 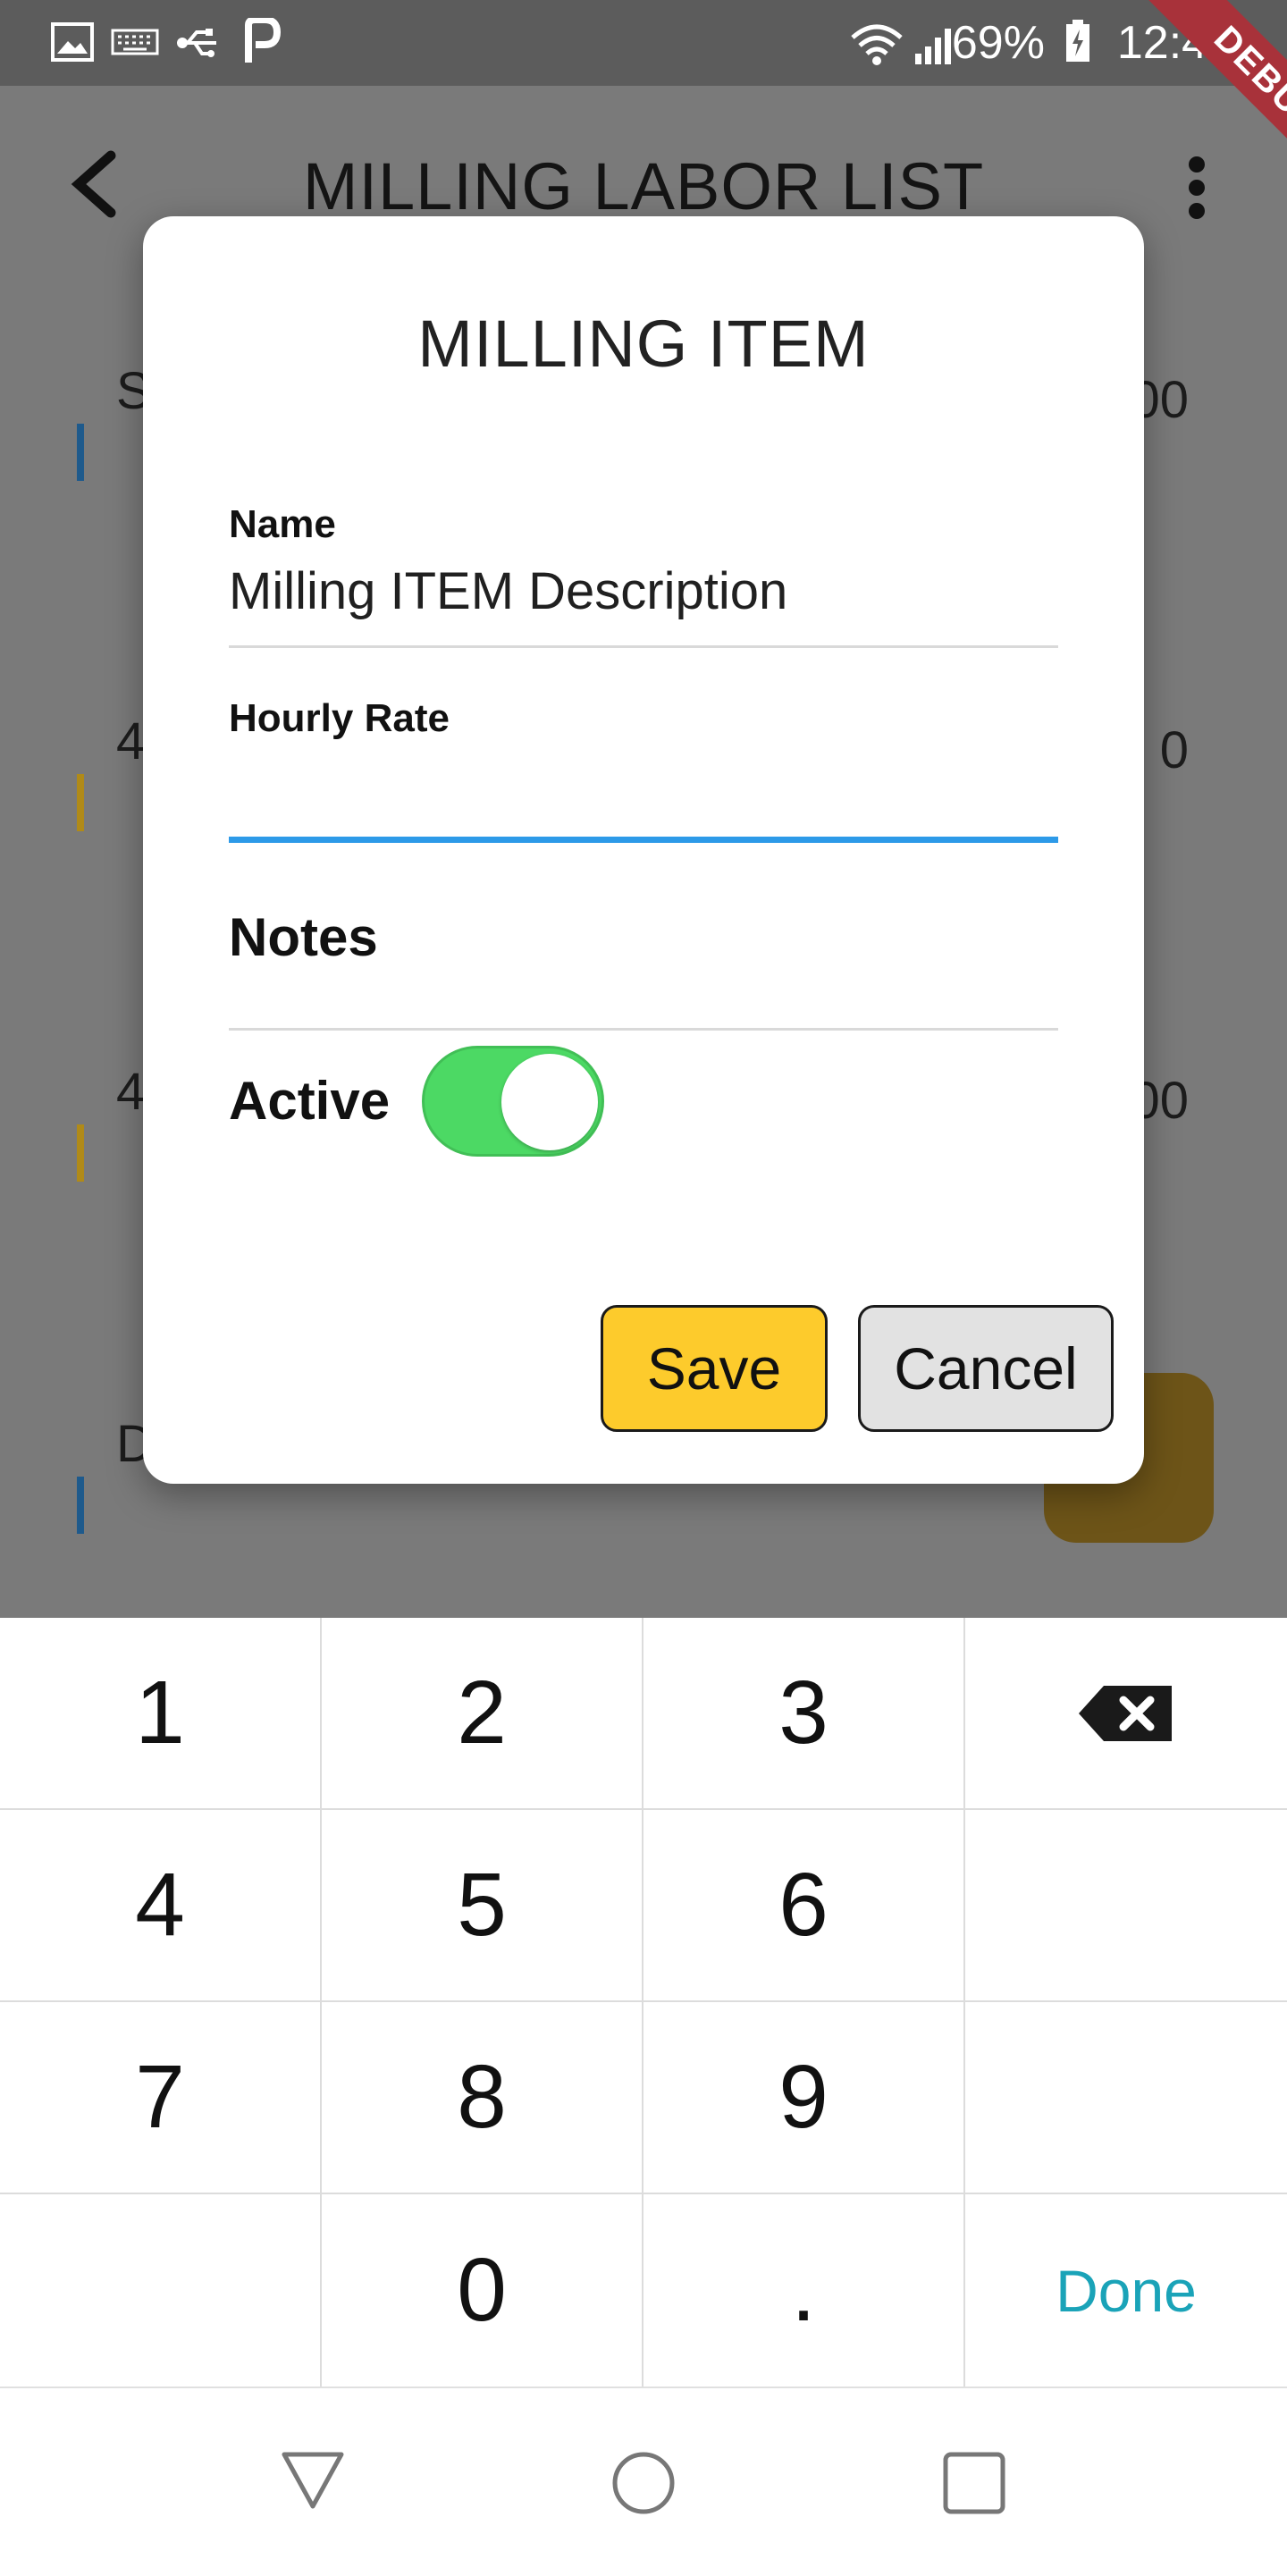 What do you see at coordinates (1078, 41) in the screenshot?
I see `battery-charging-icon` at bounding box center [1078, 41].